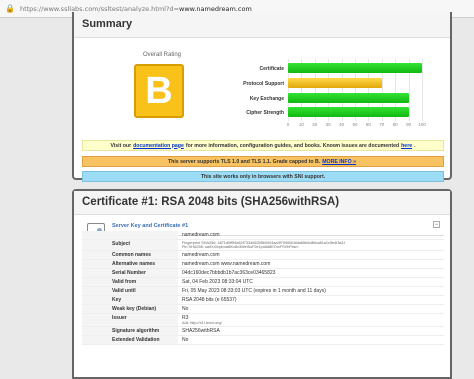  I want to click on bar-row: Cipher Strength, so click(327, 112).